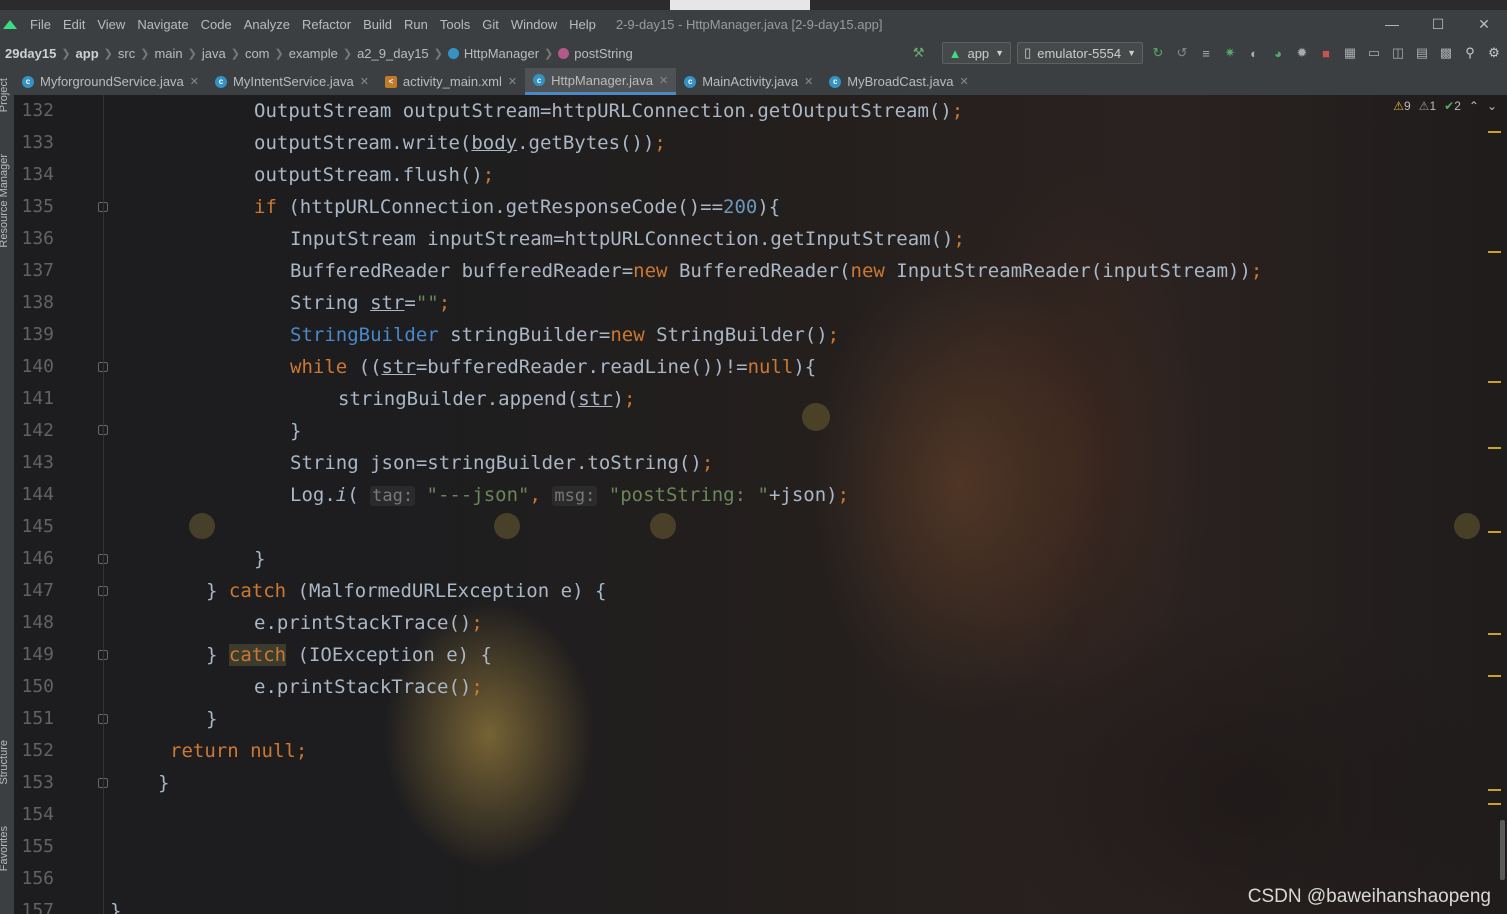 The height and width of the screenshot is (914, 1507). I want to click on code-line: } catch (IOException e) {, so click(349, 655).